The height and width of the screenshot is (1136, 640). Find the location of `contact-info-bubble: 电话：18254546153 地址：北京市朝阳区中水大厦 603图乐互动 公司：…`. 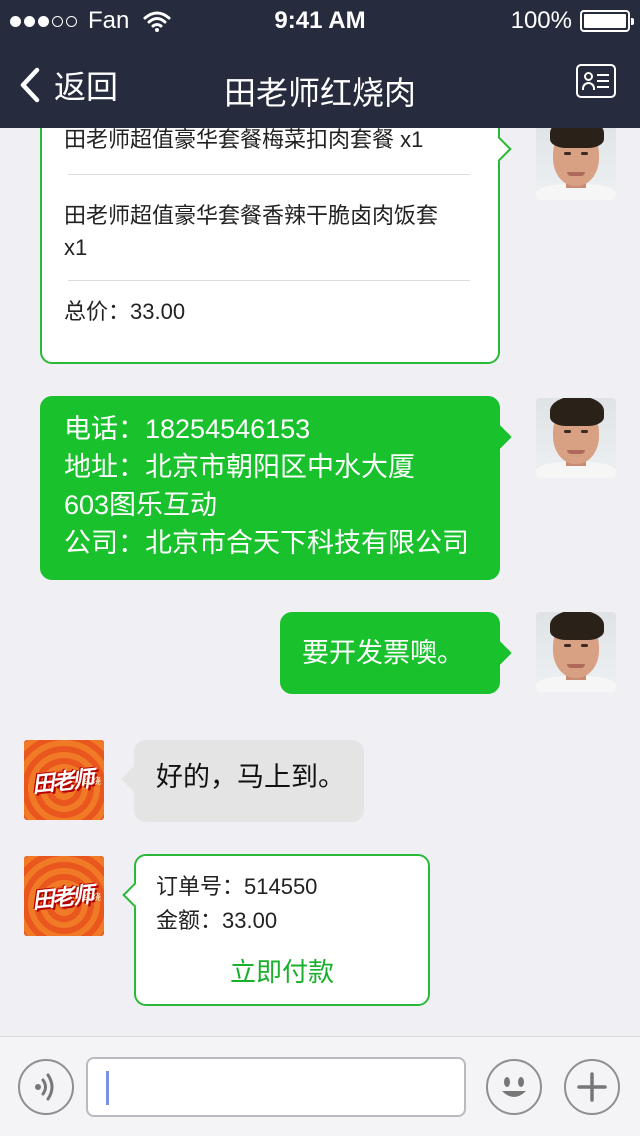

contact-info-bubble: 电话：18254546153 地址：北京市朝阳区中水大厦 603图乐互动 公司：… is located at coordinates (276, 488).